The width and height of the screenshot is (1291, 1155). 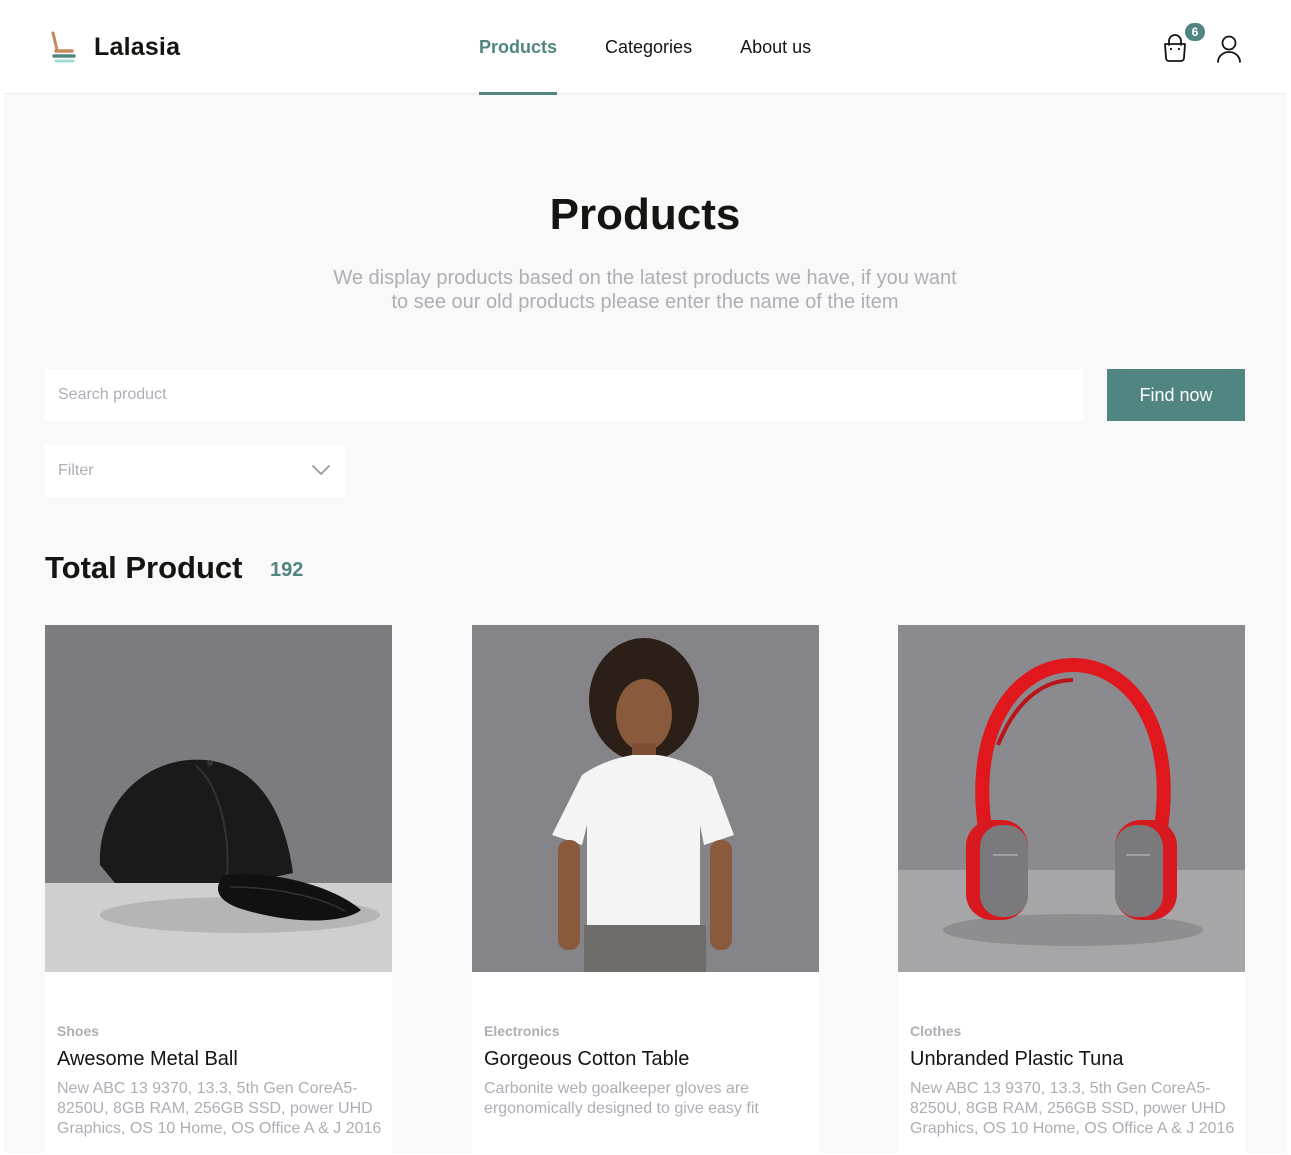 What do you see at coordinates (1195, 32) in the screenshot?
I see `cart-count-badge: 6` at bounding box center [1195, 32].